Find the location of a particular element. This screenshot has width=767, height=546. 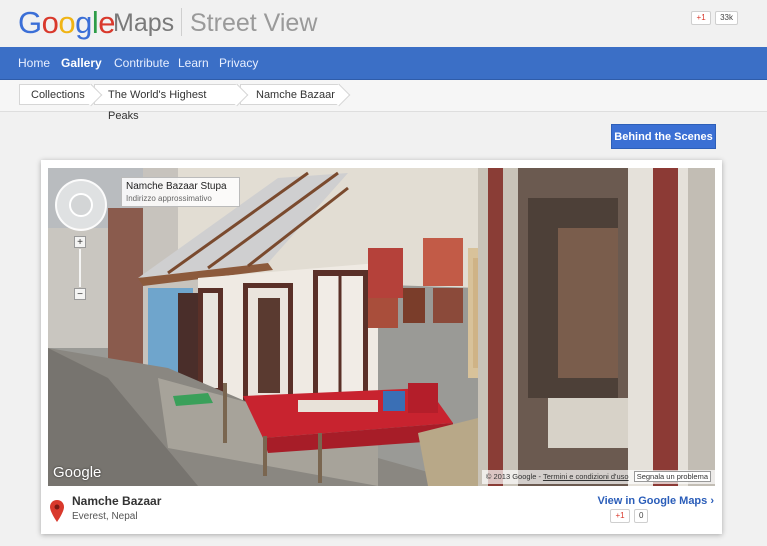

behind-the-scenes-button: Behind the Scenes is located at coordinates (663, 136).